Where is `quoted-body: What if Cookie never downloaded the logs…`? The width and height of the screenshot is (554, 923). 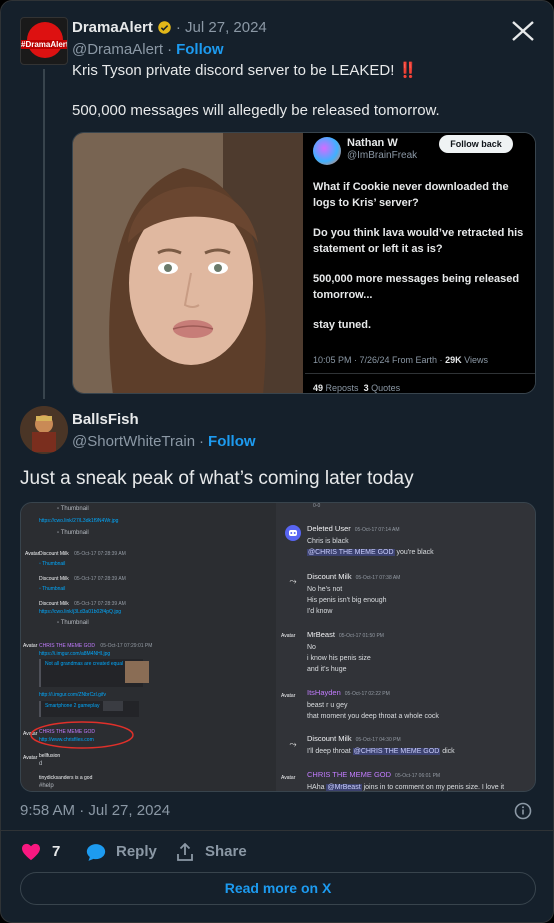 quoted-body: What if Cookie never downloaded the logs… is located at coordinates (422, 256).